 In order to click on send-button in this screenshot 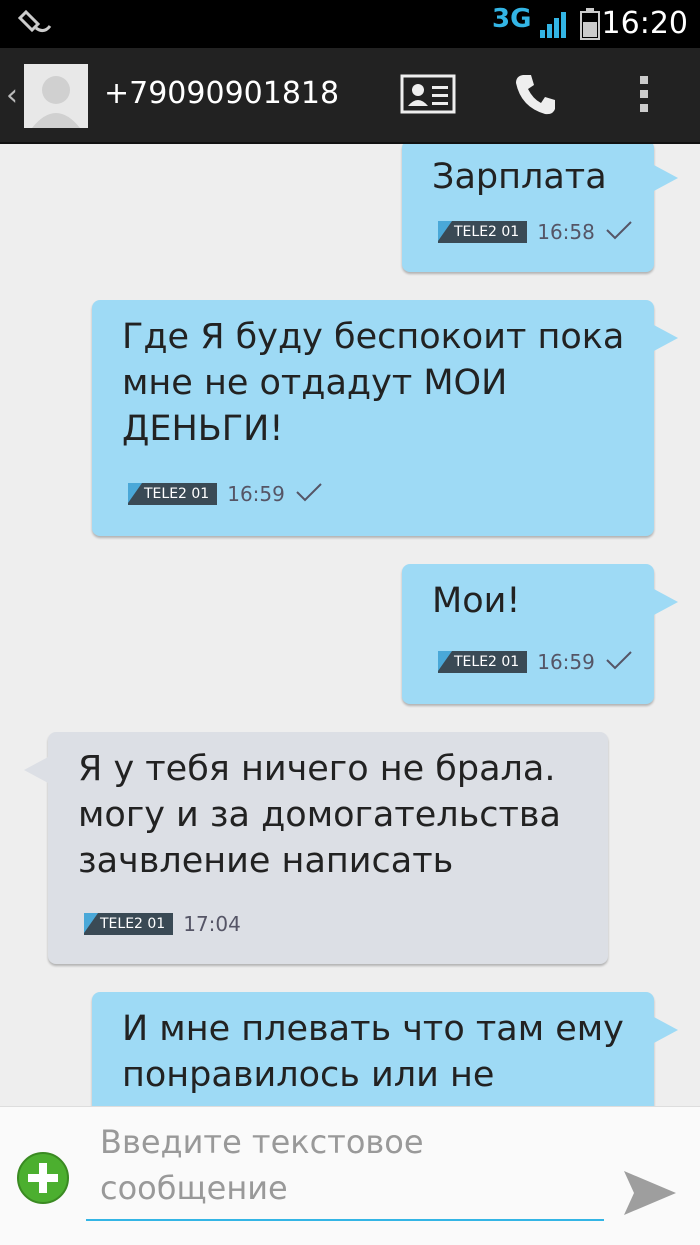, I will do `click(650, 1193)`.